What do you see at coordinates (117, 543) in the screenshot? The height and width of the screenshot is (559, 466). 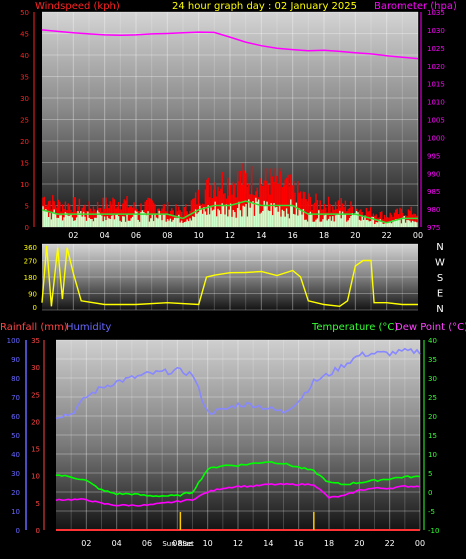 I see `temp-x-tick-label: 04` at bounding box center [117, 543].